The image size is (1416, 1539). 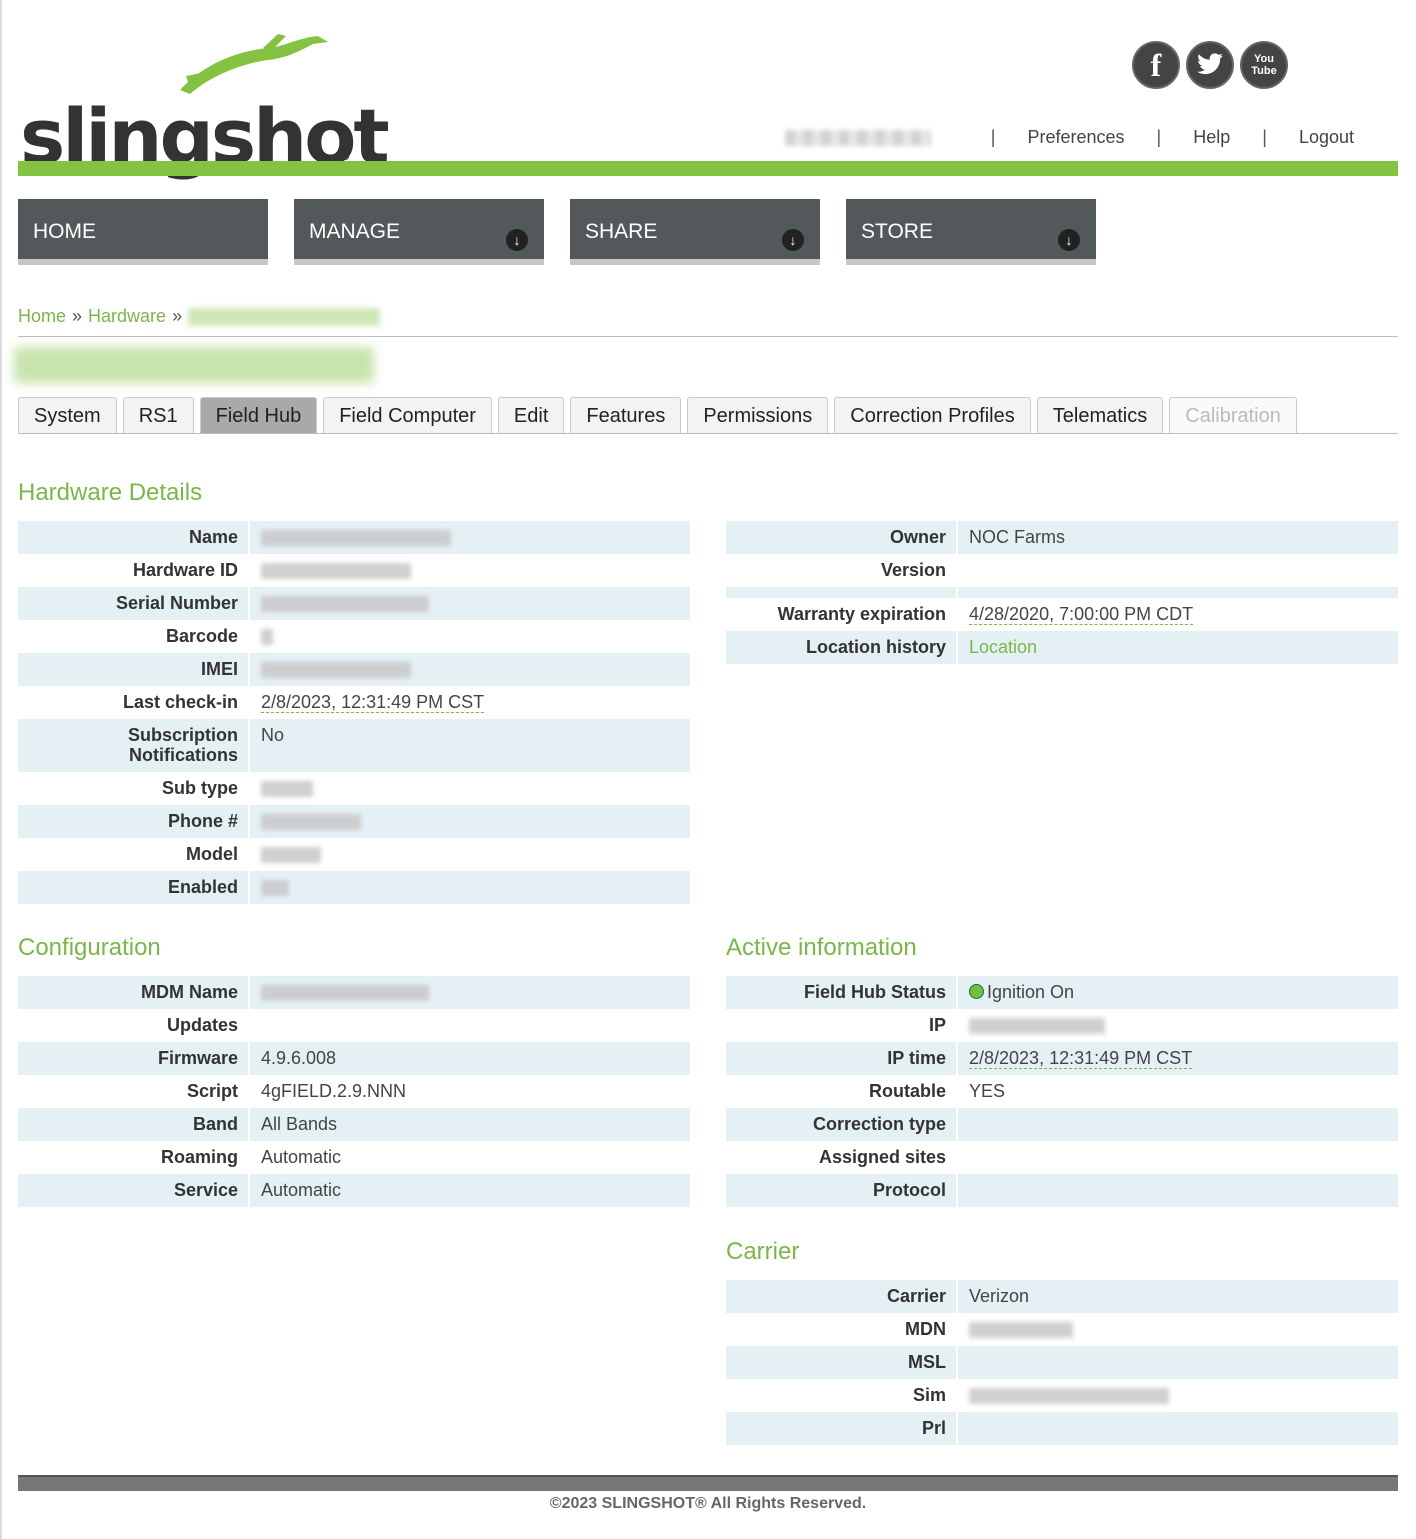 I want to click on table-row: Enabled, so click(x=354, y=887).